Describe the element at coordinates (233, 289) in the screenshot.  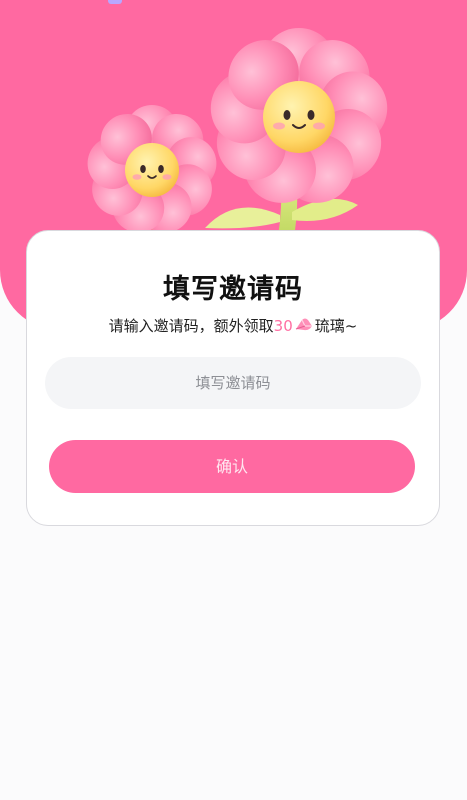
I see `dialog-title: 填写邀请码` at that location.